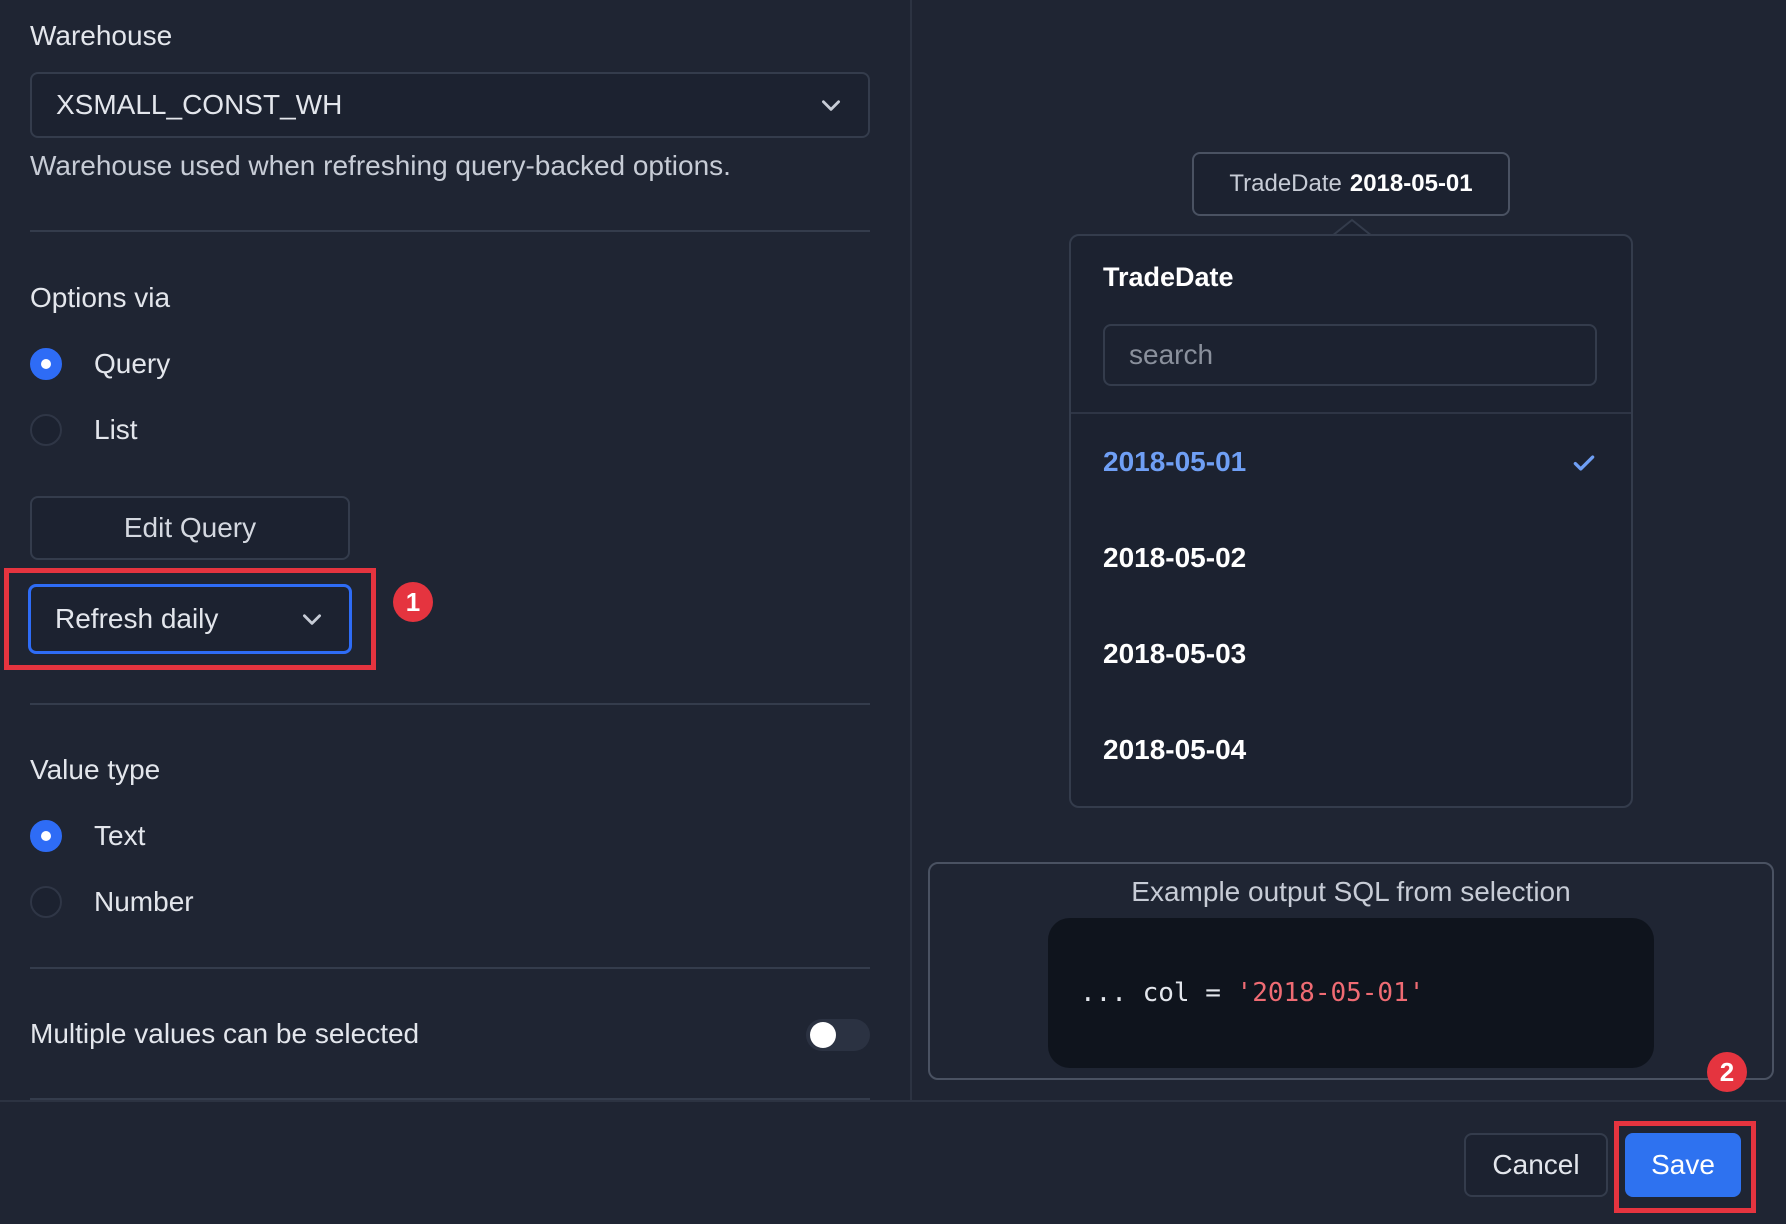 The height and width of the screenshot is (1224, 1786). I want to click on radio-text-indicator, so click(46, 836).